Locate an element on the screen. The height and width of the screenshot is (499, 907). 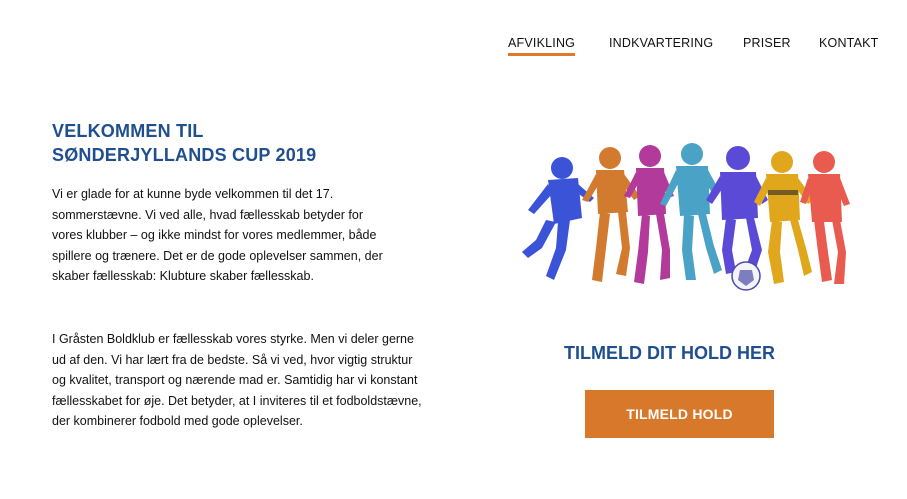
nav-item-indkvartering: INDKVARTERING is located at coordinates (661, 43).